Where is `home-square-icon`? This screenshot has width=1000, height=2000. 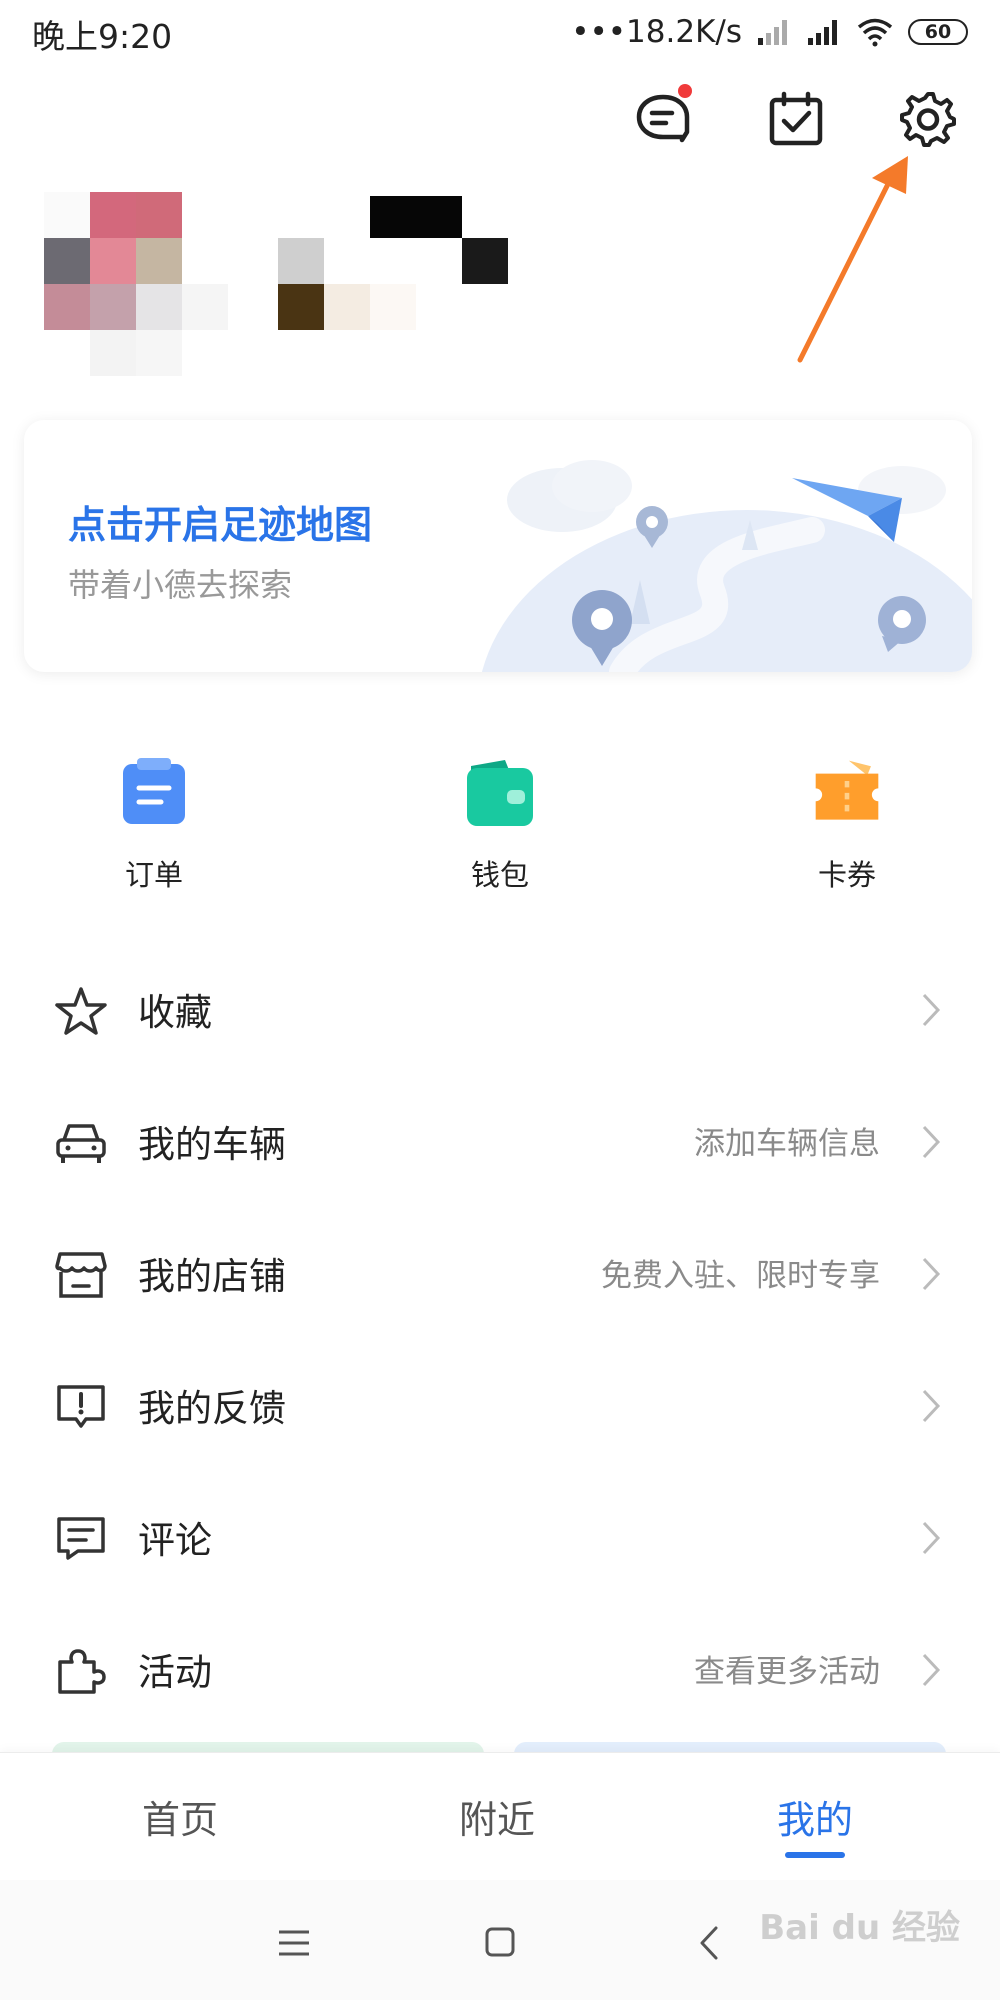 home-square-icon is located at coordinates (500, 1943).